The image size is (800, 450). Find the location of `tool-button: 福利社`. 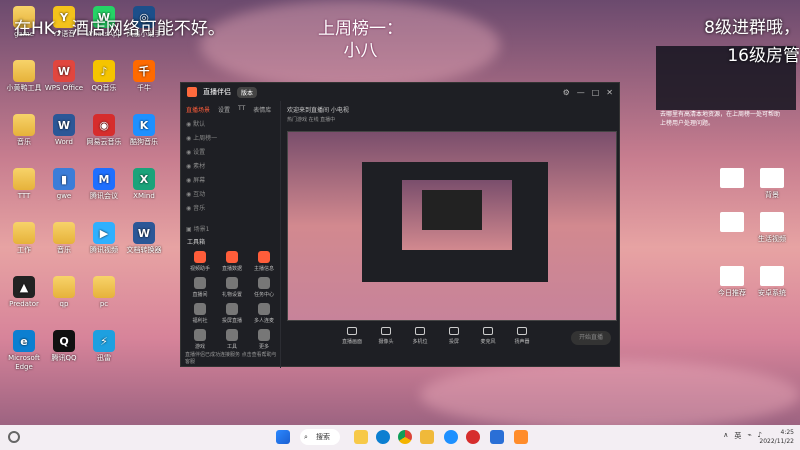

tool-button: 福利社 is located at coordinates (200, 313).